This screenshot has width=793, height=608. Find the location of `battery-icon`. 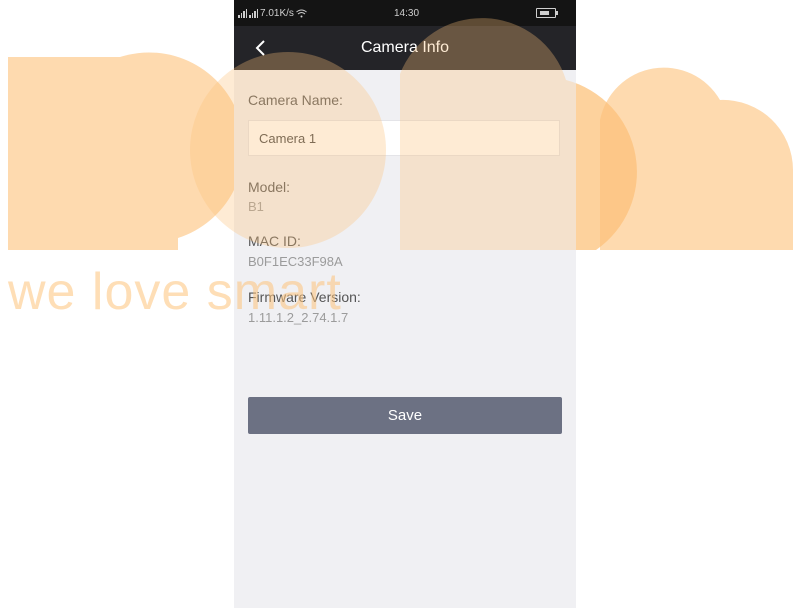

battery-icon is located at coordinates (547, 13).